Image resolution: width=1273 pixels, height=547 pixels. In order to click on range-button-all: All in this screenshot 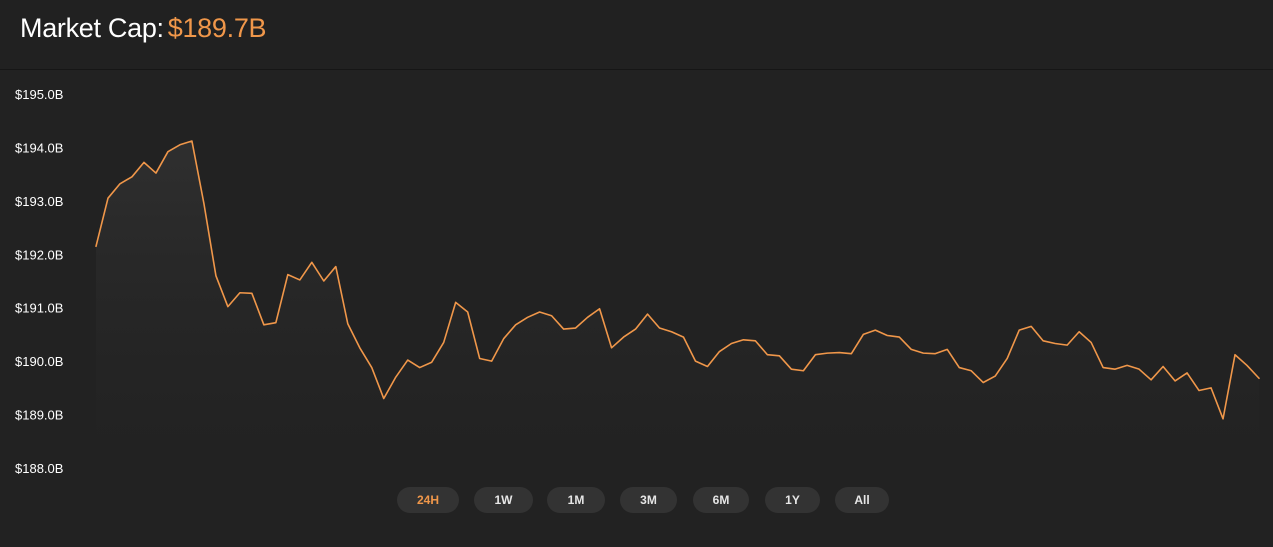, I will do `click(862, 500)`.